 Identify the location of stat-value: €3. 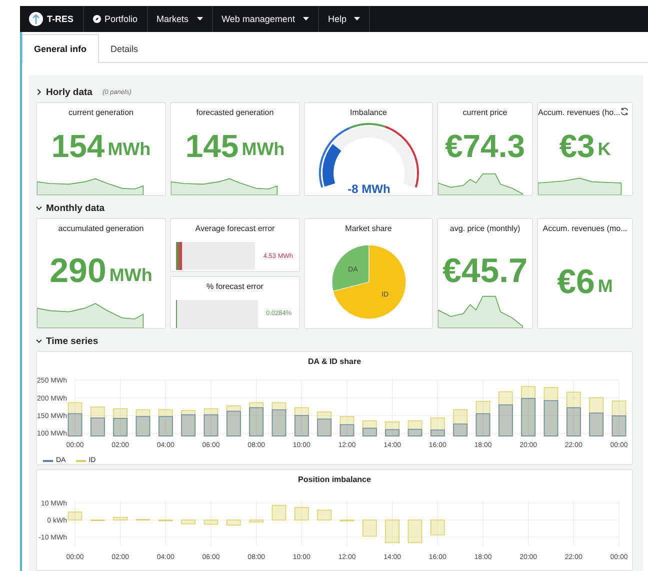
(577, 146).